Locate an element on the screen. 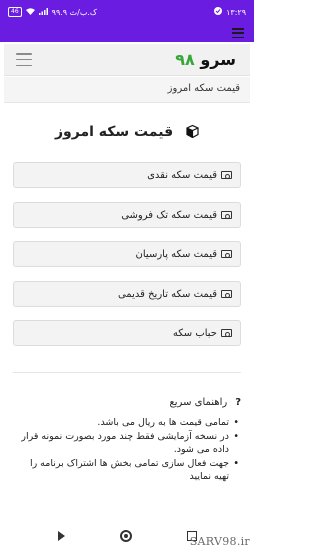  notification-icon is located at coordinates (218, 12).